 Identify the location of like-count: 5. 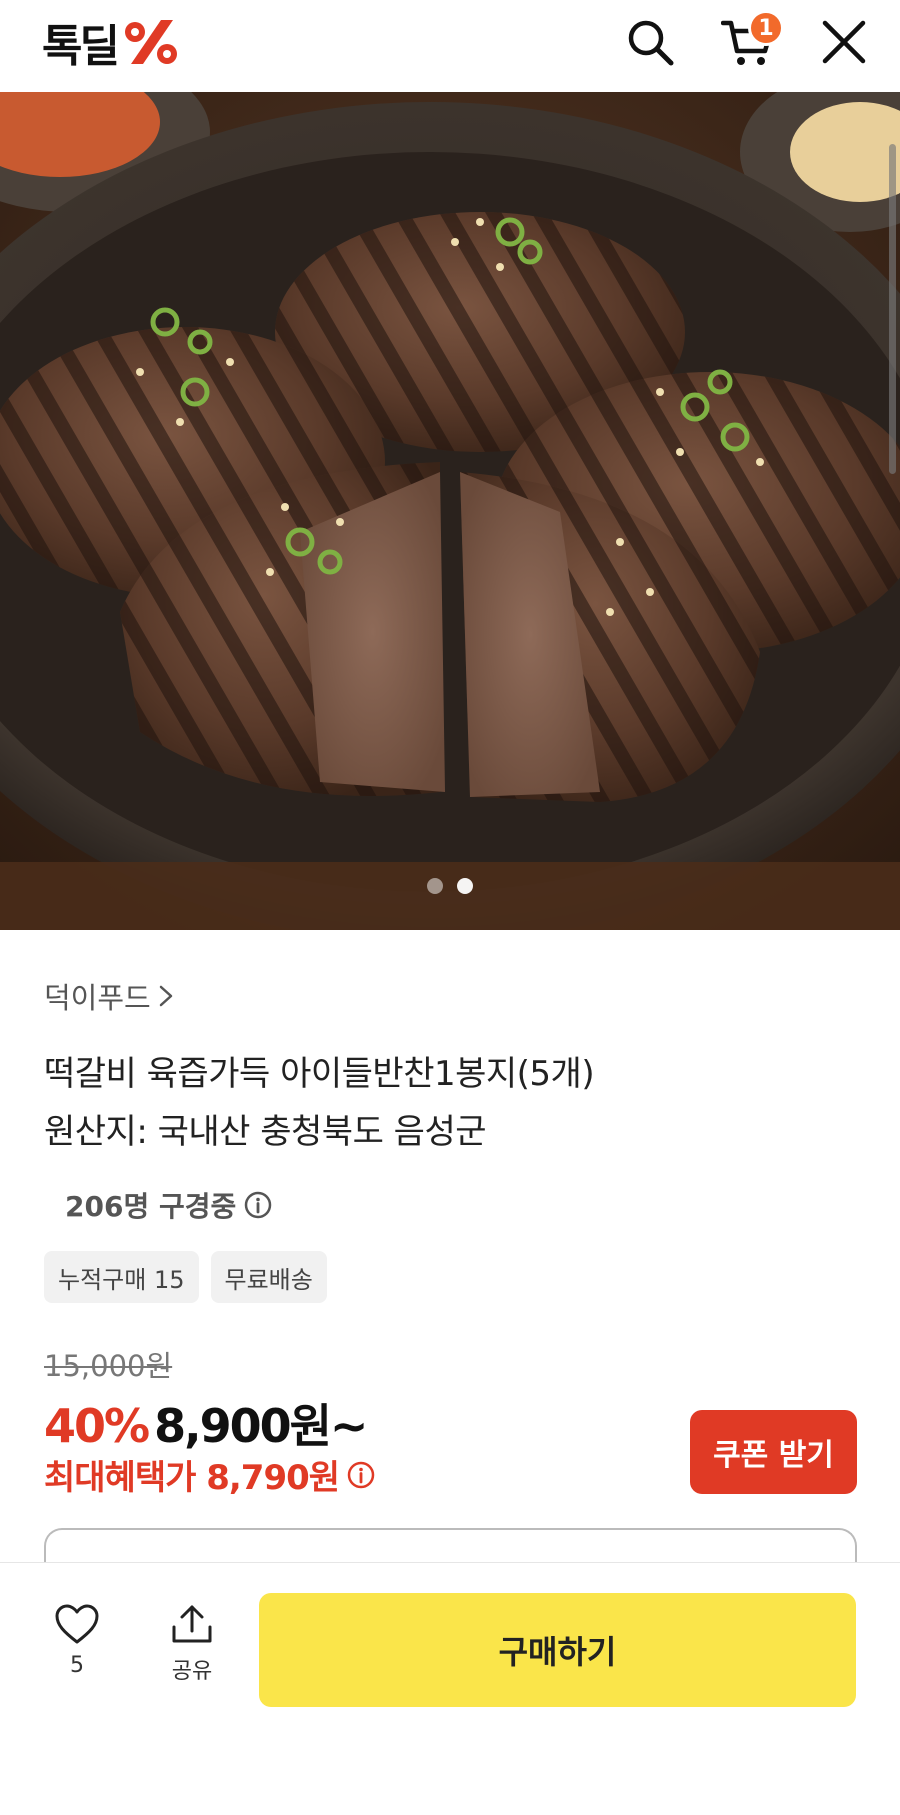
(77, 1665).